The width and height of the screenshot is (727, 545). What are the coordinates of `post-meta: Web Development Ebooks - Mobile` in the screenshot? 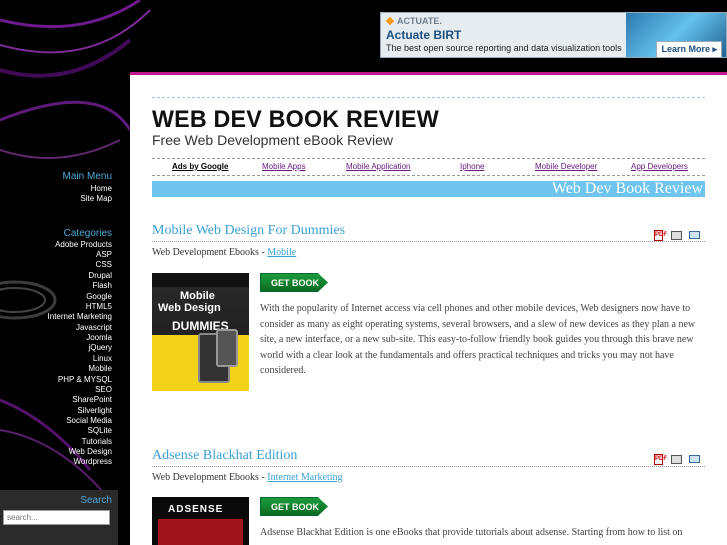 It's located at (224, 252).